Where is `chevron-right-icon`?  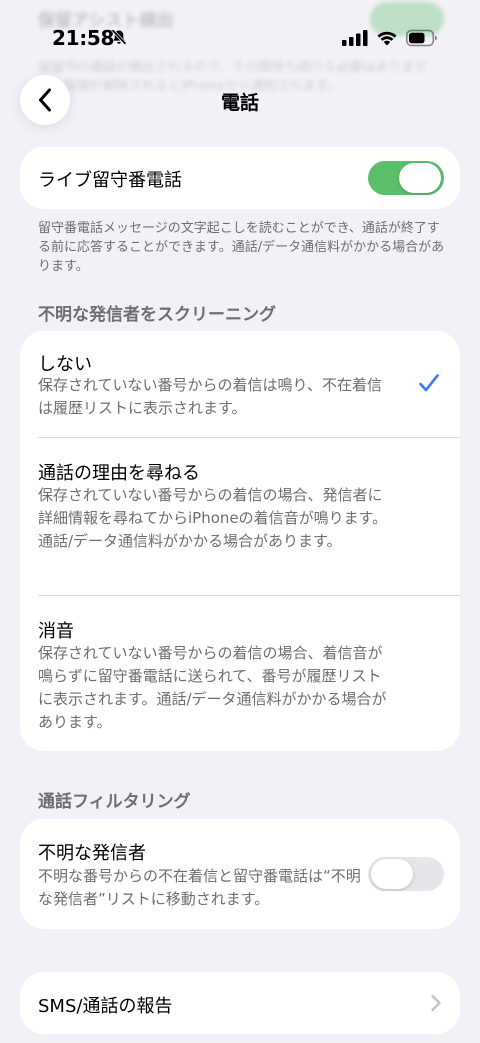
chevron-right-icon is located at coordinates (436, 1003).